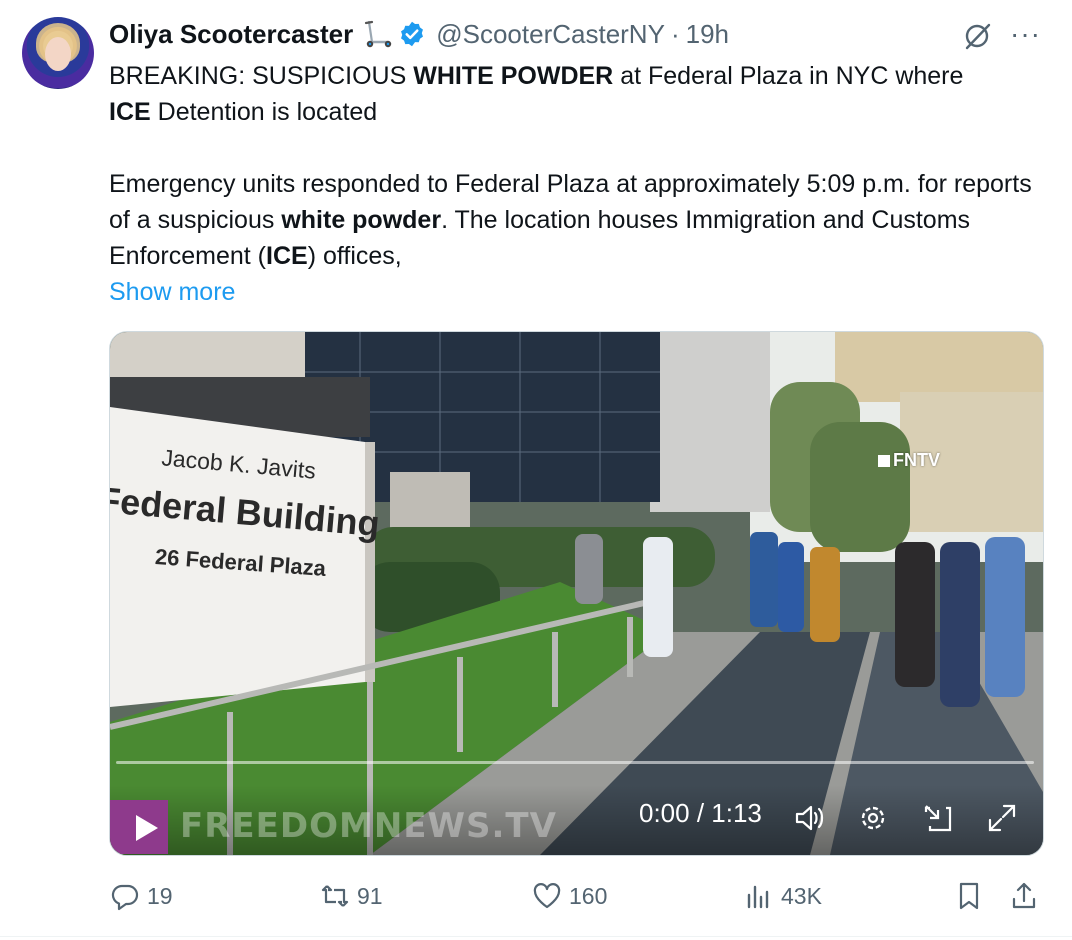 Image resolution: width=1072 pixels, height=940 pixels. Describe the element at coordinates (547, 896) in the screenshot. I see `heart-icon` at that location.